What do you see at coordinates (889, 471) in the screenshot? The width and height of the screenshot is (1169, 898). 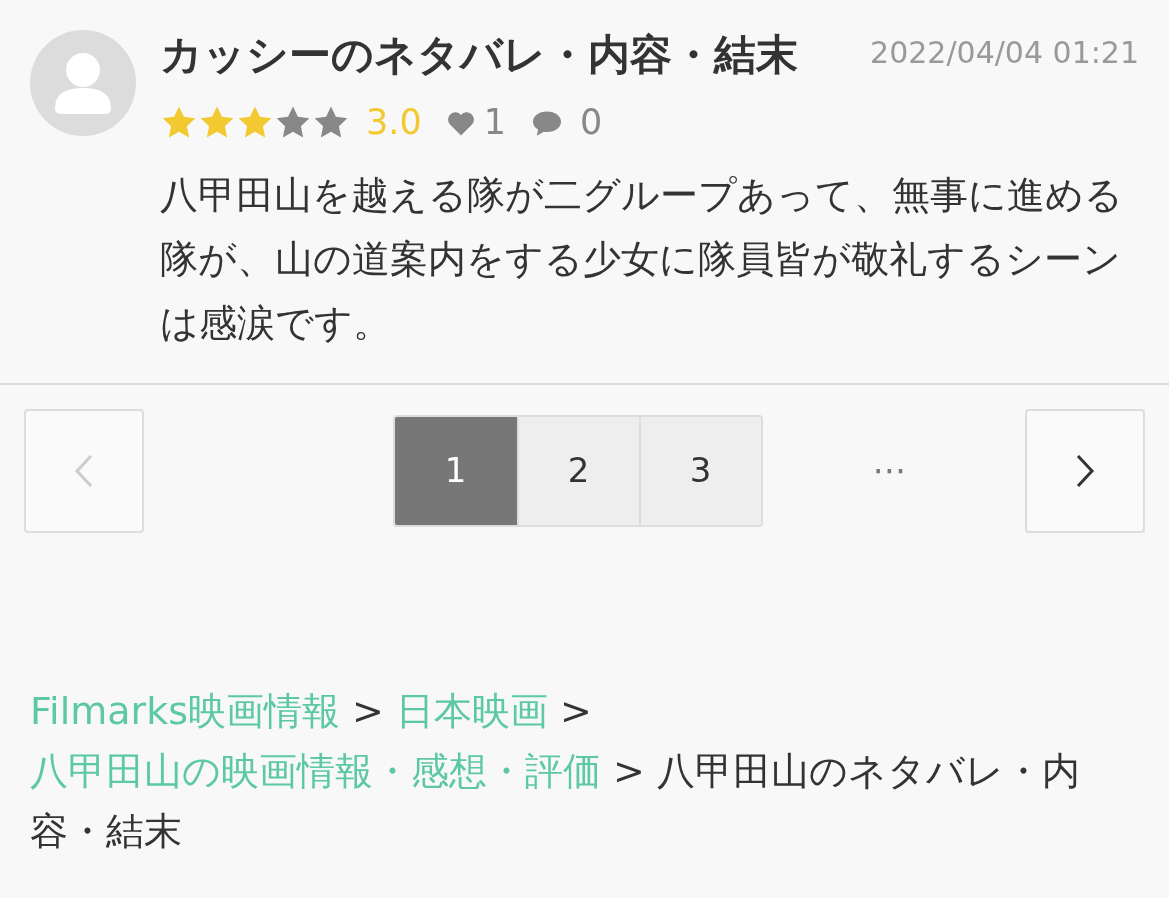 I see `ellipsis: ⋯` at bounding box center [889, 471].